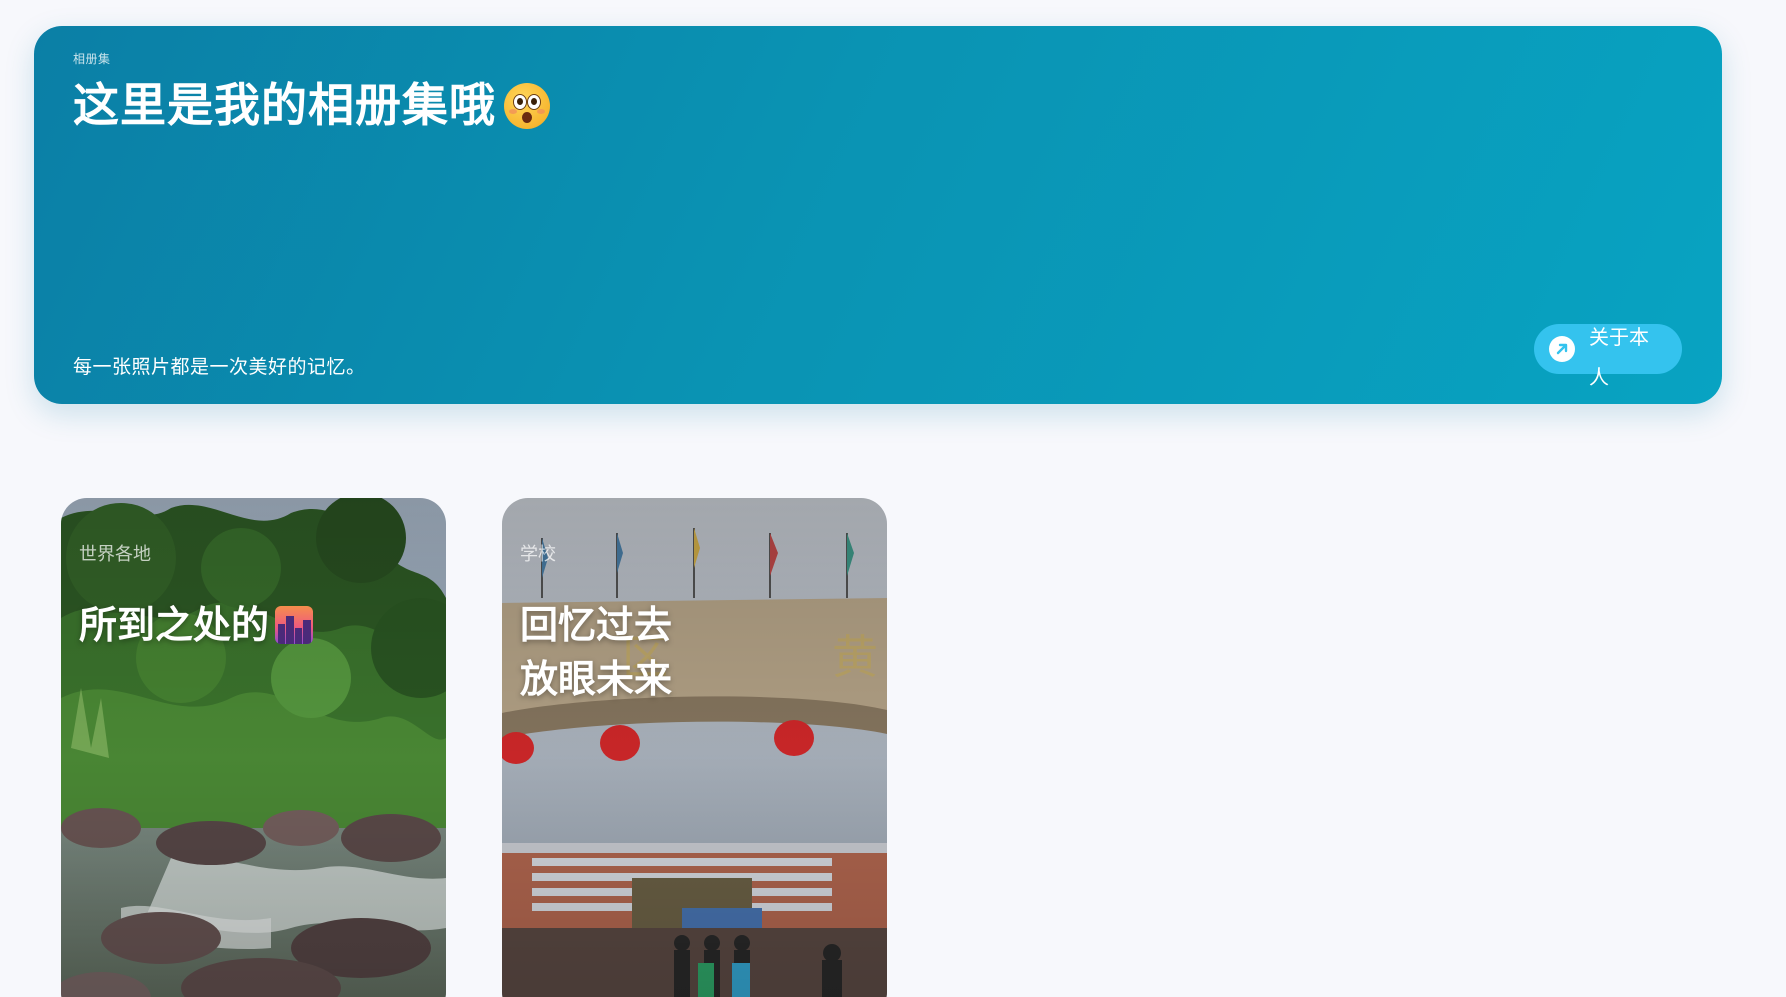  I want to click on album-card-world: 世界各地 所到之处的, so click(253, 747).